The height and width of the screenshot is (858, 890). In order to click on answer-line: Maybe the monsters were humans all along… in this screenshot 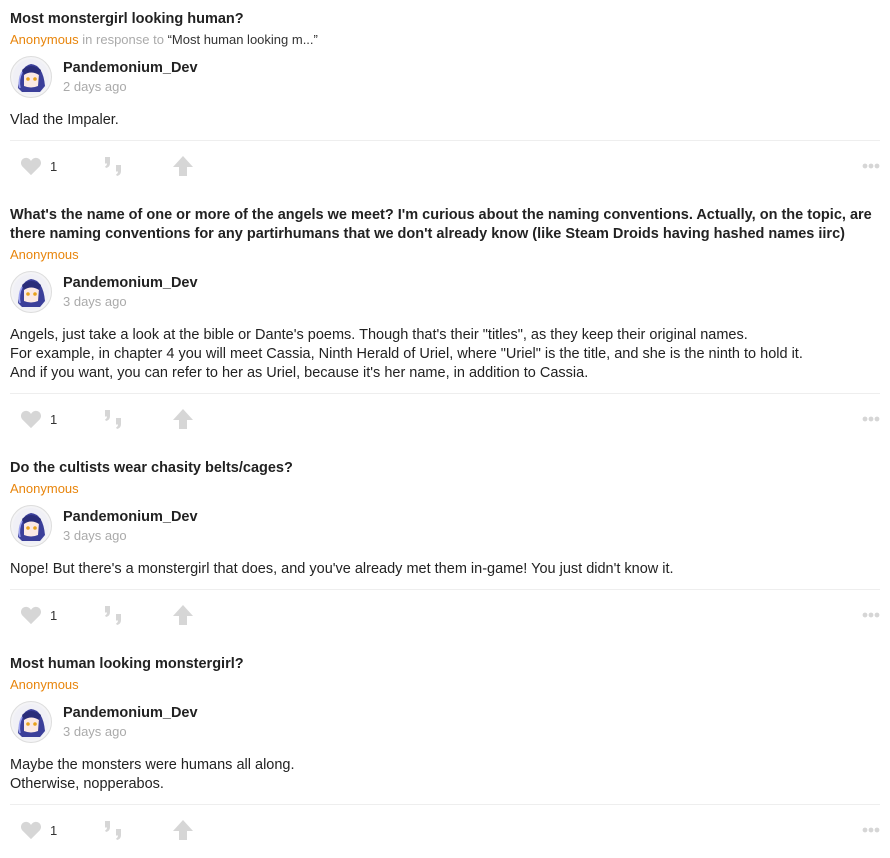, I will do `click(152, 765)`.